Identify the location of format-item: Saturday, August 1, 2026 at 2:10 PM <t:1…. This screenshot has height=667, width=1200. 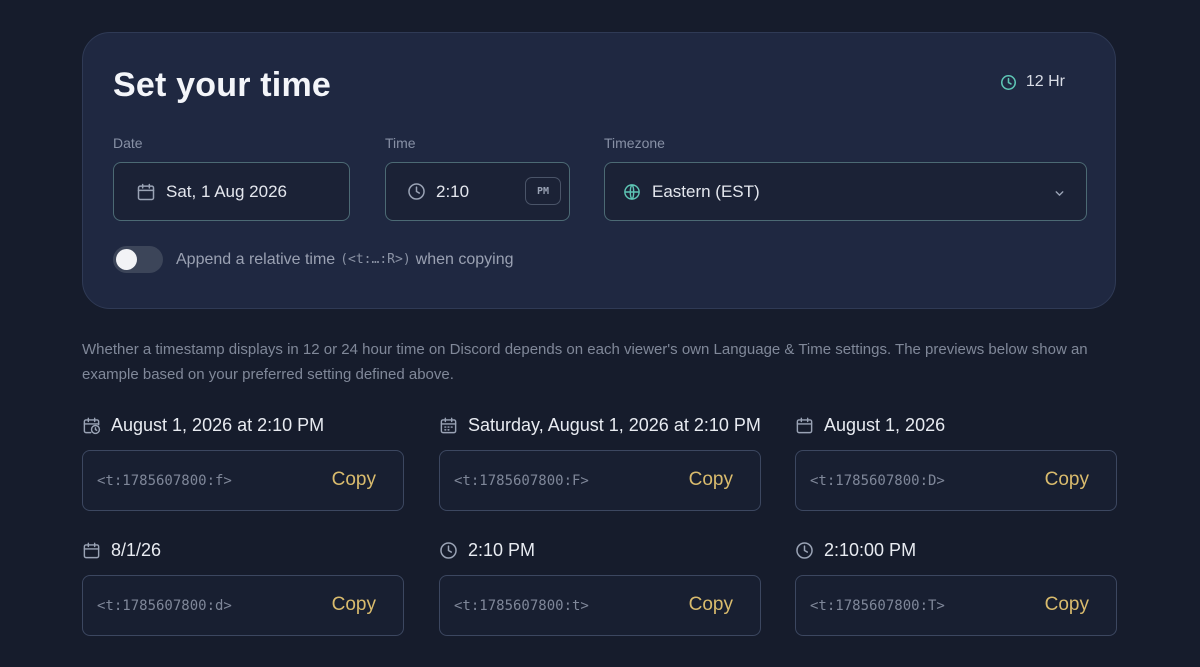
(600, 462).